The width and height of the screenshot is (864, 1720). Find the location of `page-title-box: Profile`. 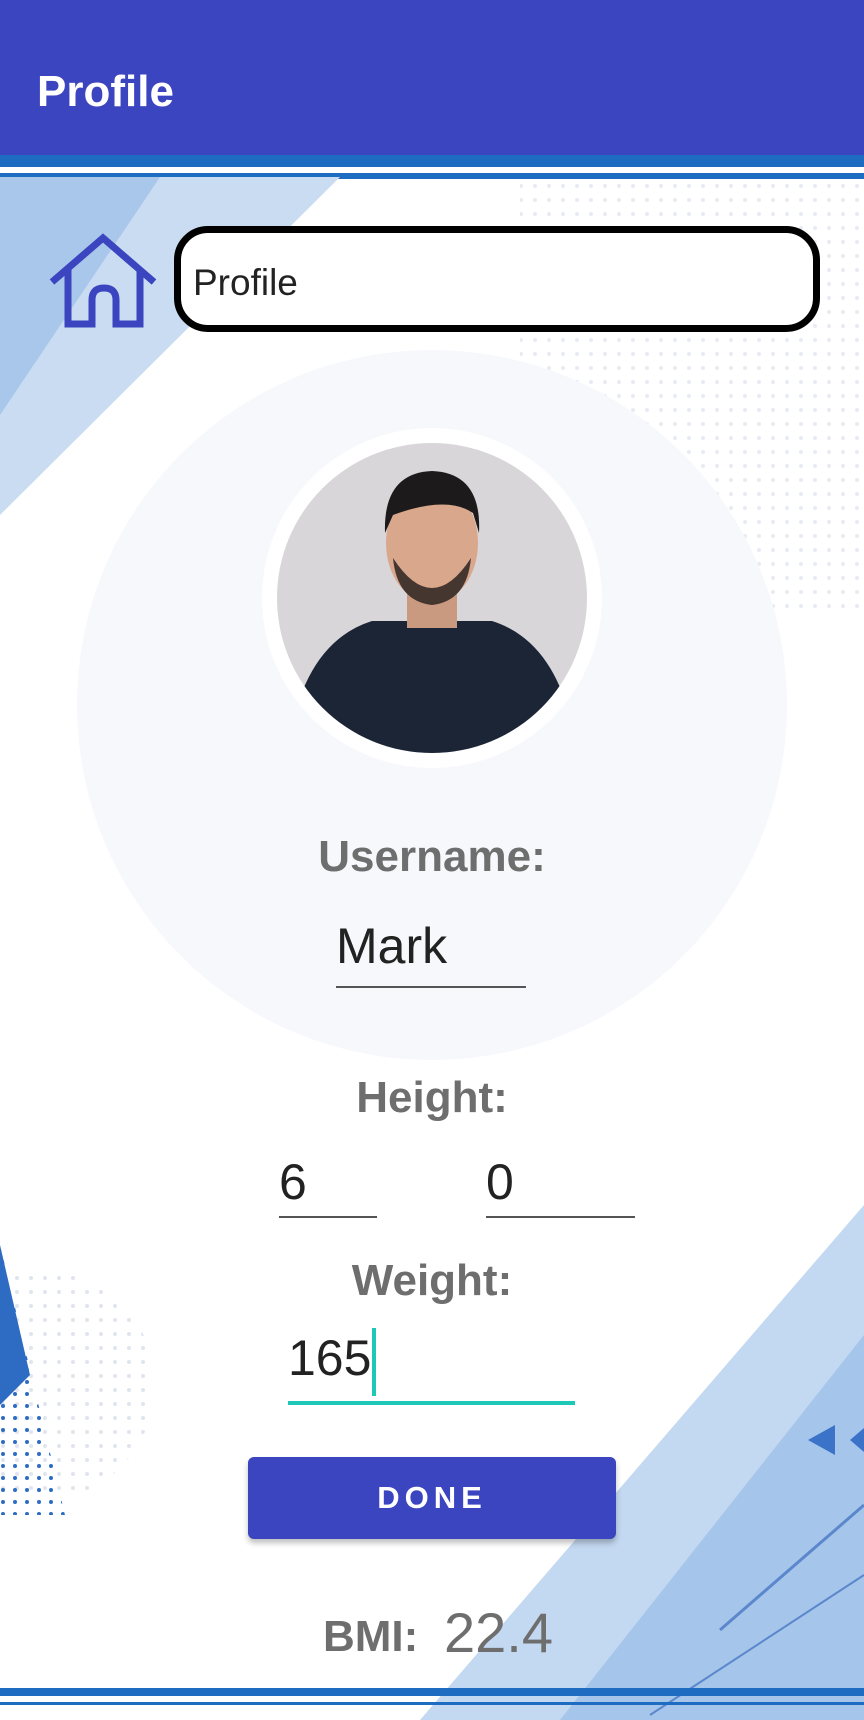

page-title-box: Profile is located at coordinates (497, 279).